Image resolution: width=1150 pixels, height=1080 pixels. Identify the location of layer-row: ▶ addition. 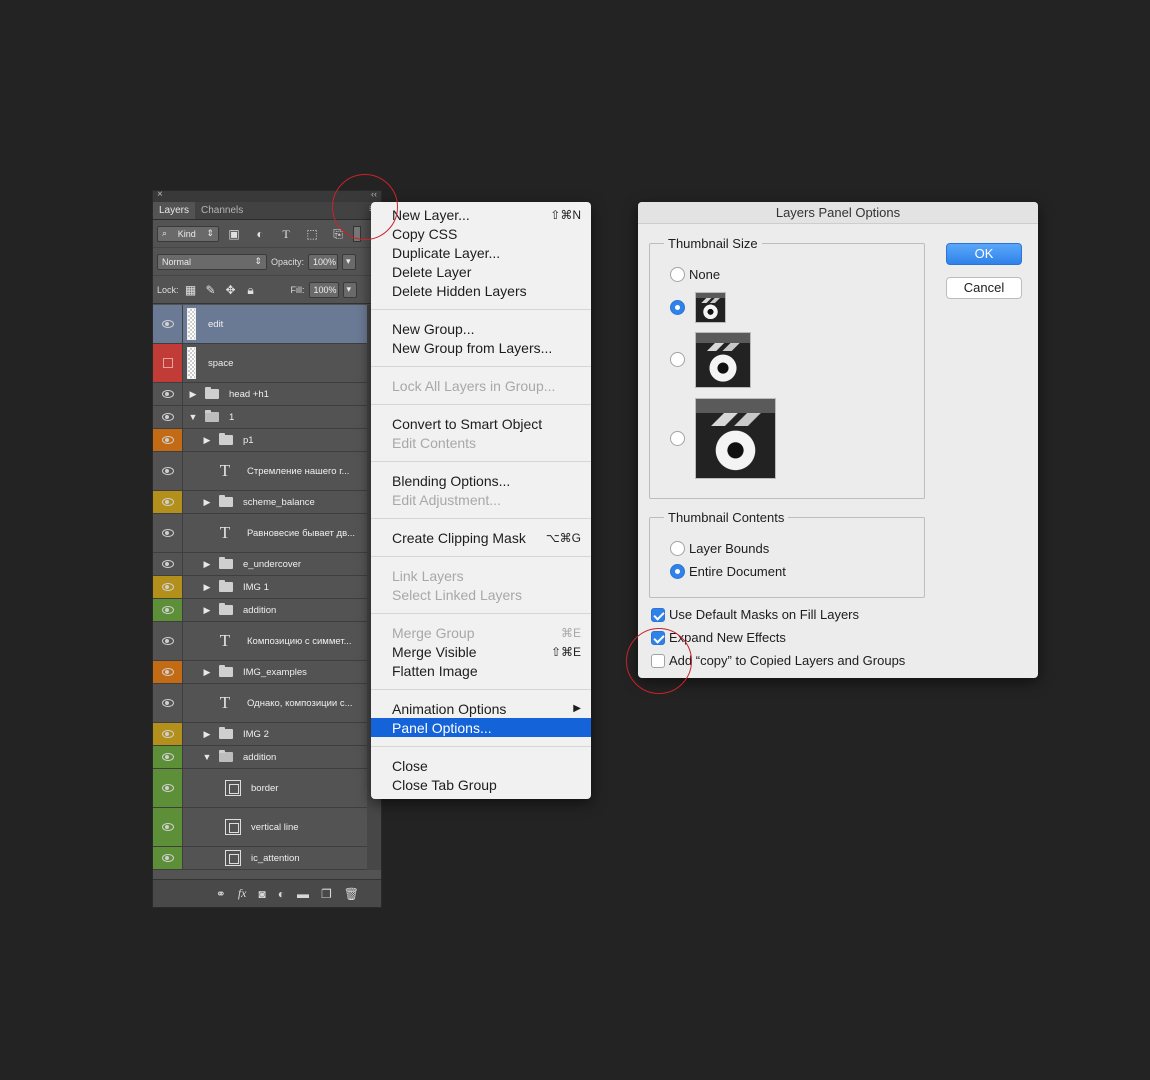
(260, 610).